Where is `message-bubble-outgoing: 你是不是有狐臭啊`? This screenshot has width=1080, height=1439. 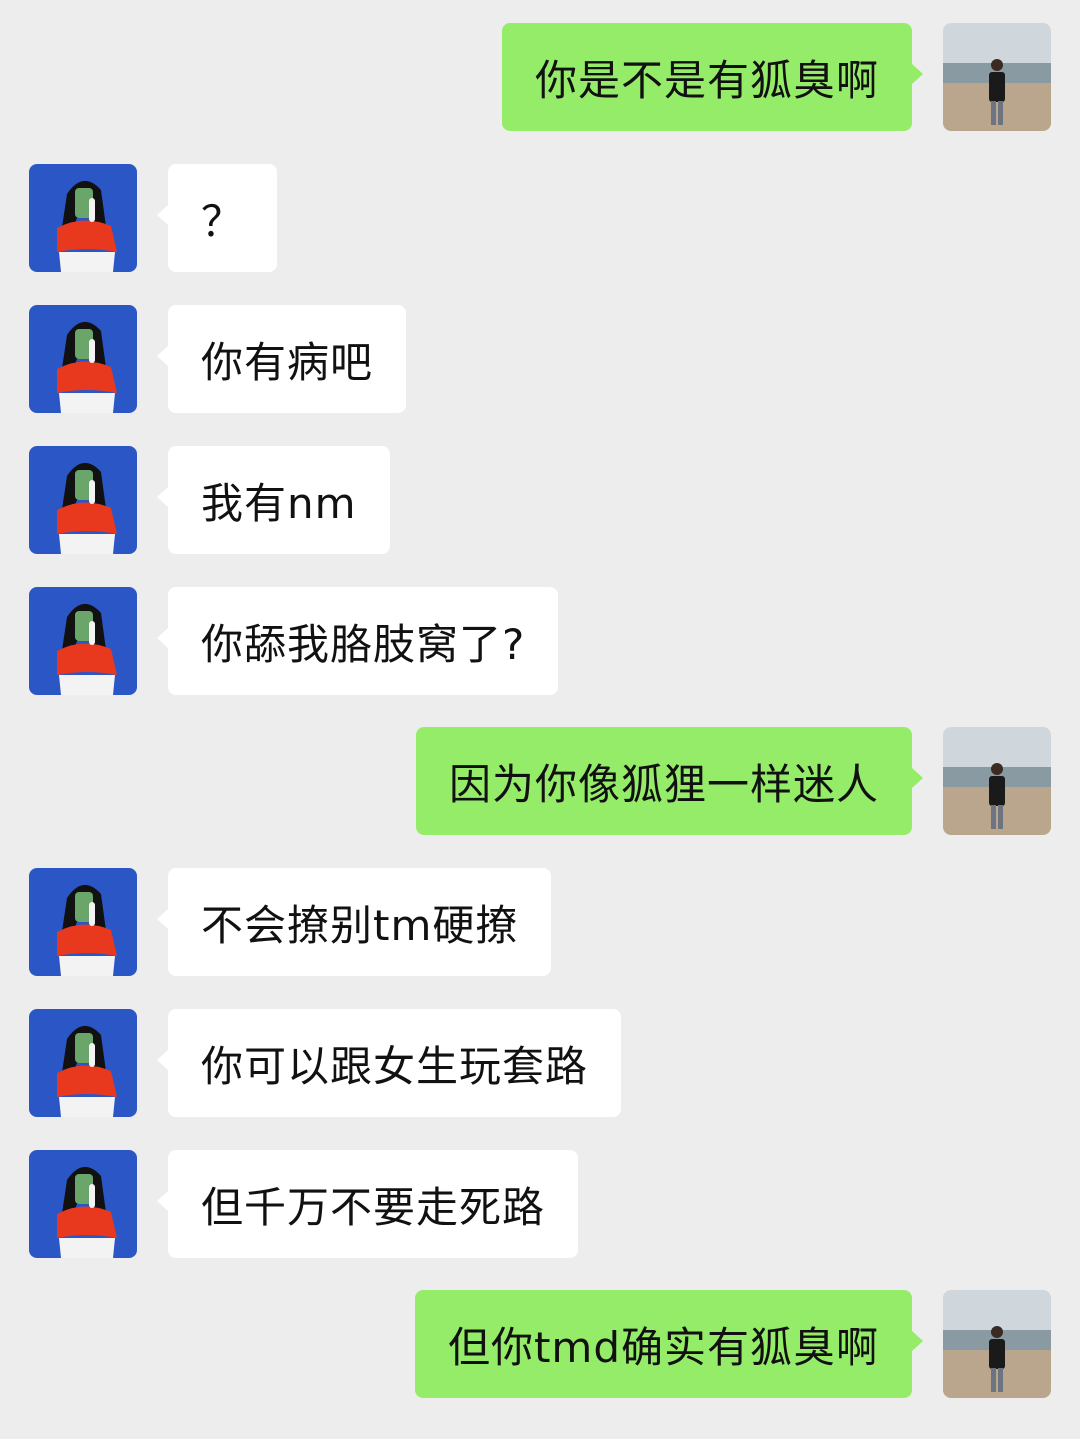
message-bubble-outgoing: 你是不是有狐臭啊 is located at coordinates (712, 77).